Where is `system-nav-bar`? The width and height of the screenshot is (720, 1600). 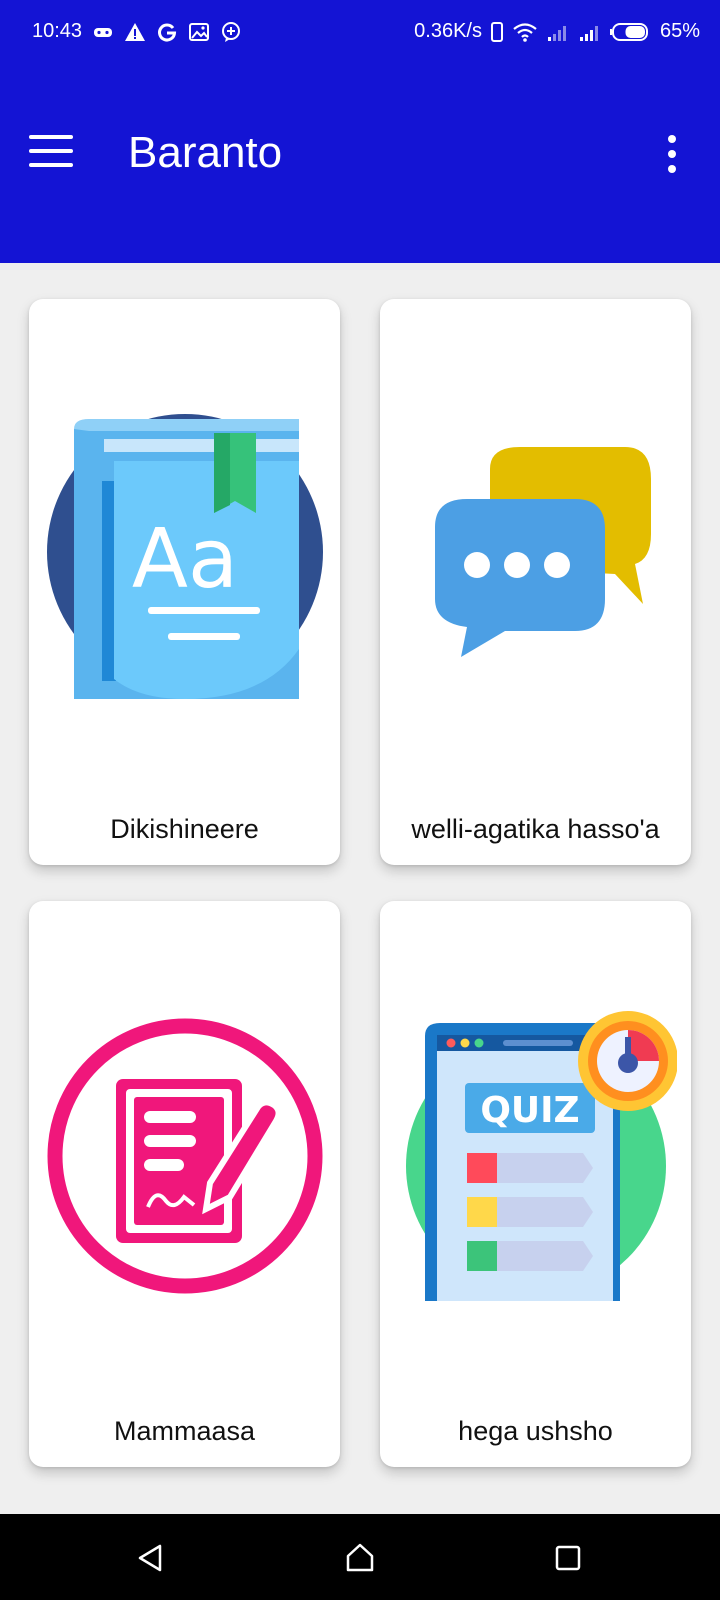
system-nav-bar is located at coordinates (360, 1557).